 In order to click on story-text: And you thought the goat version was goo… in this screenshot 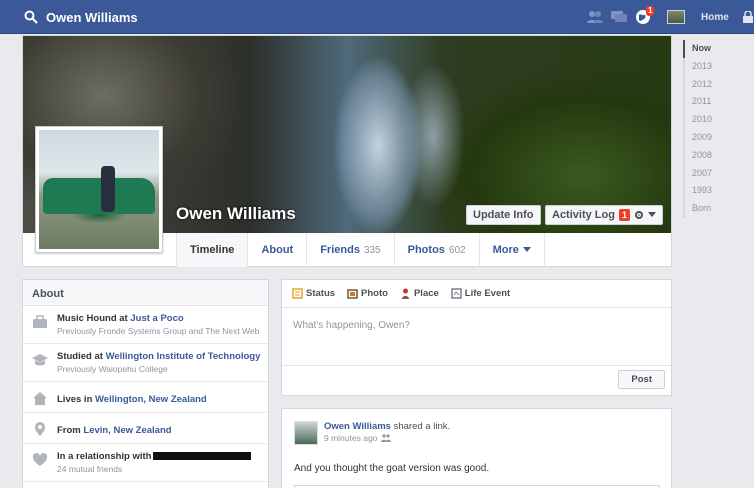, I will do `click(392, 468)`.